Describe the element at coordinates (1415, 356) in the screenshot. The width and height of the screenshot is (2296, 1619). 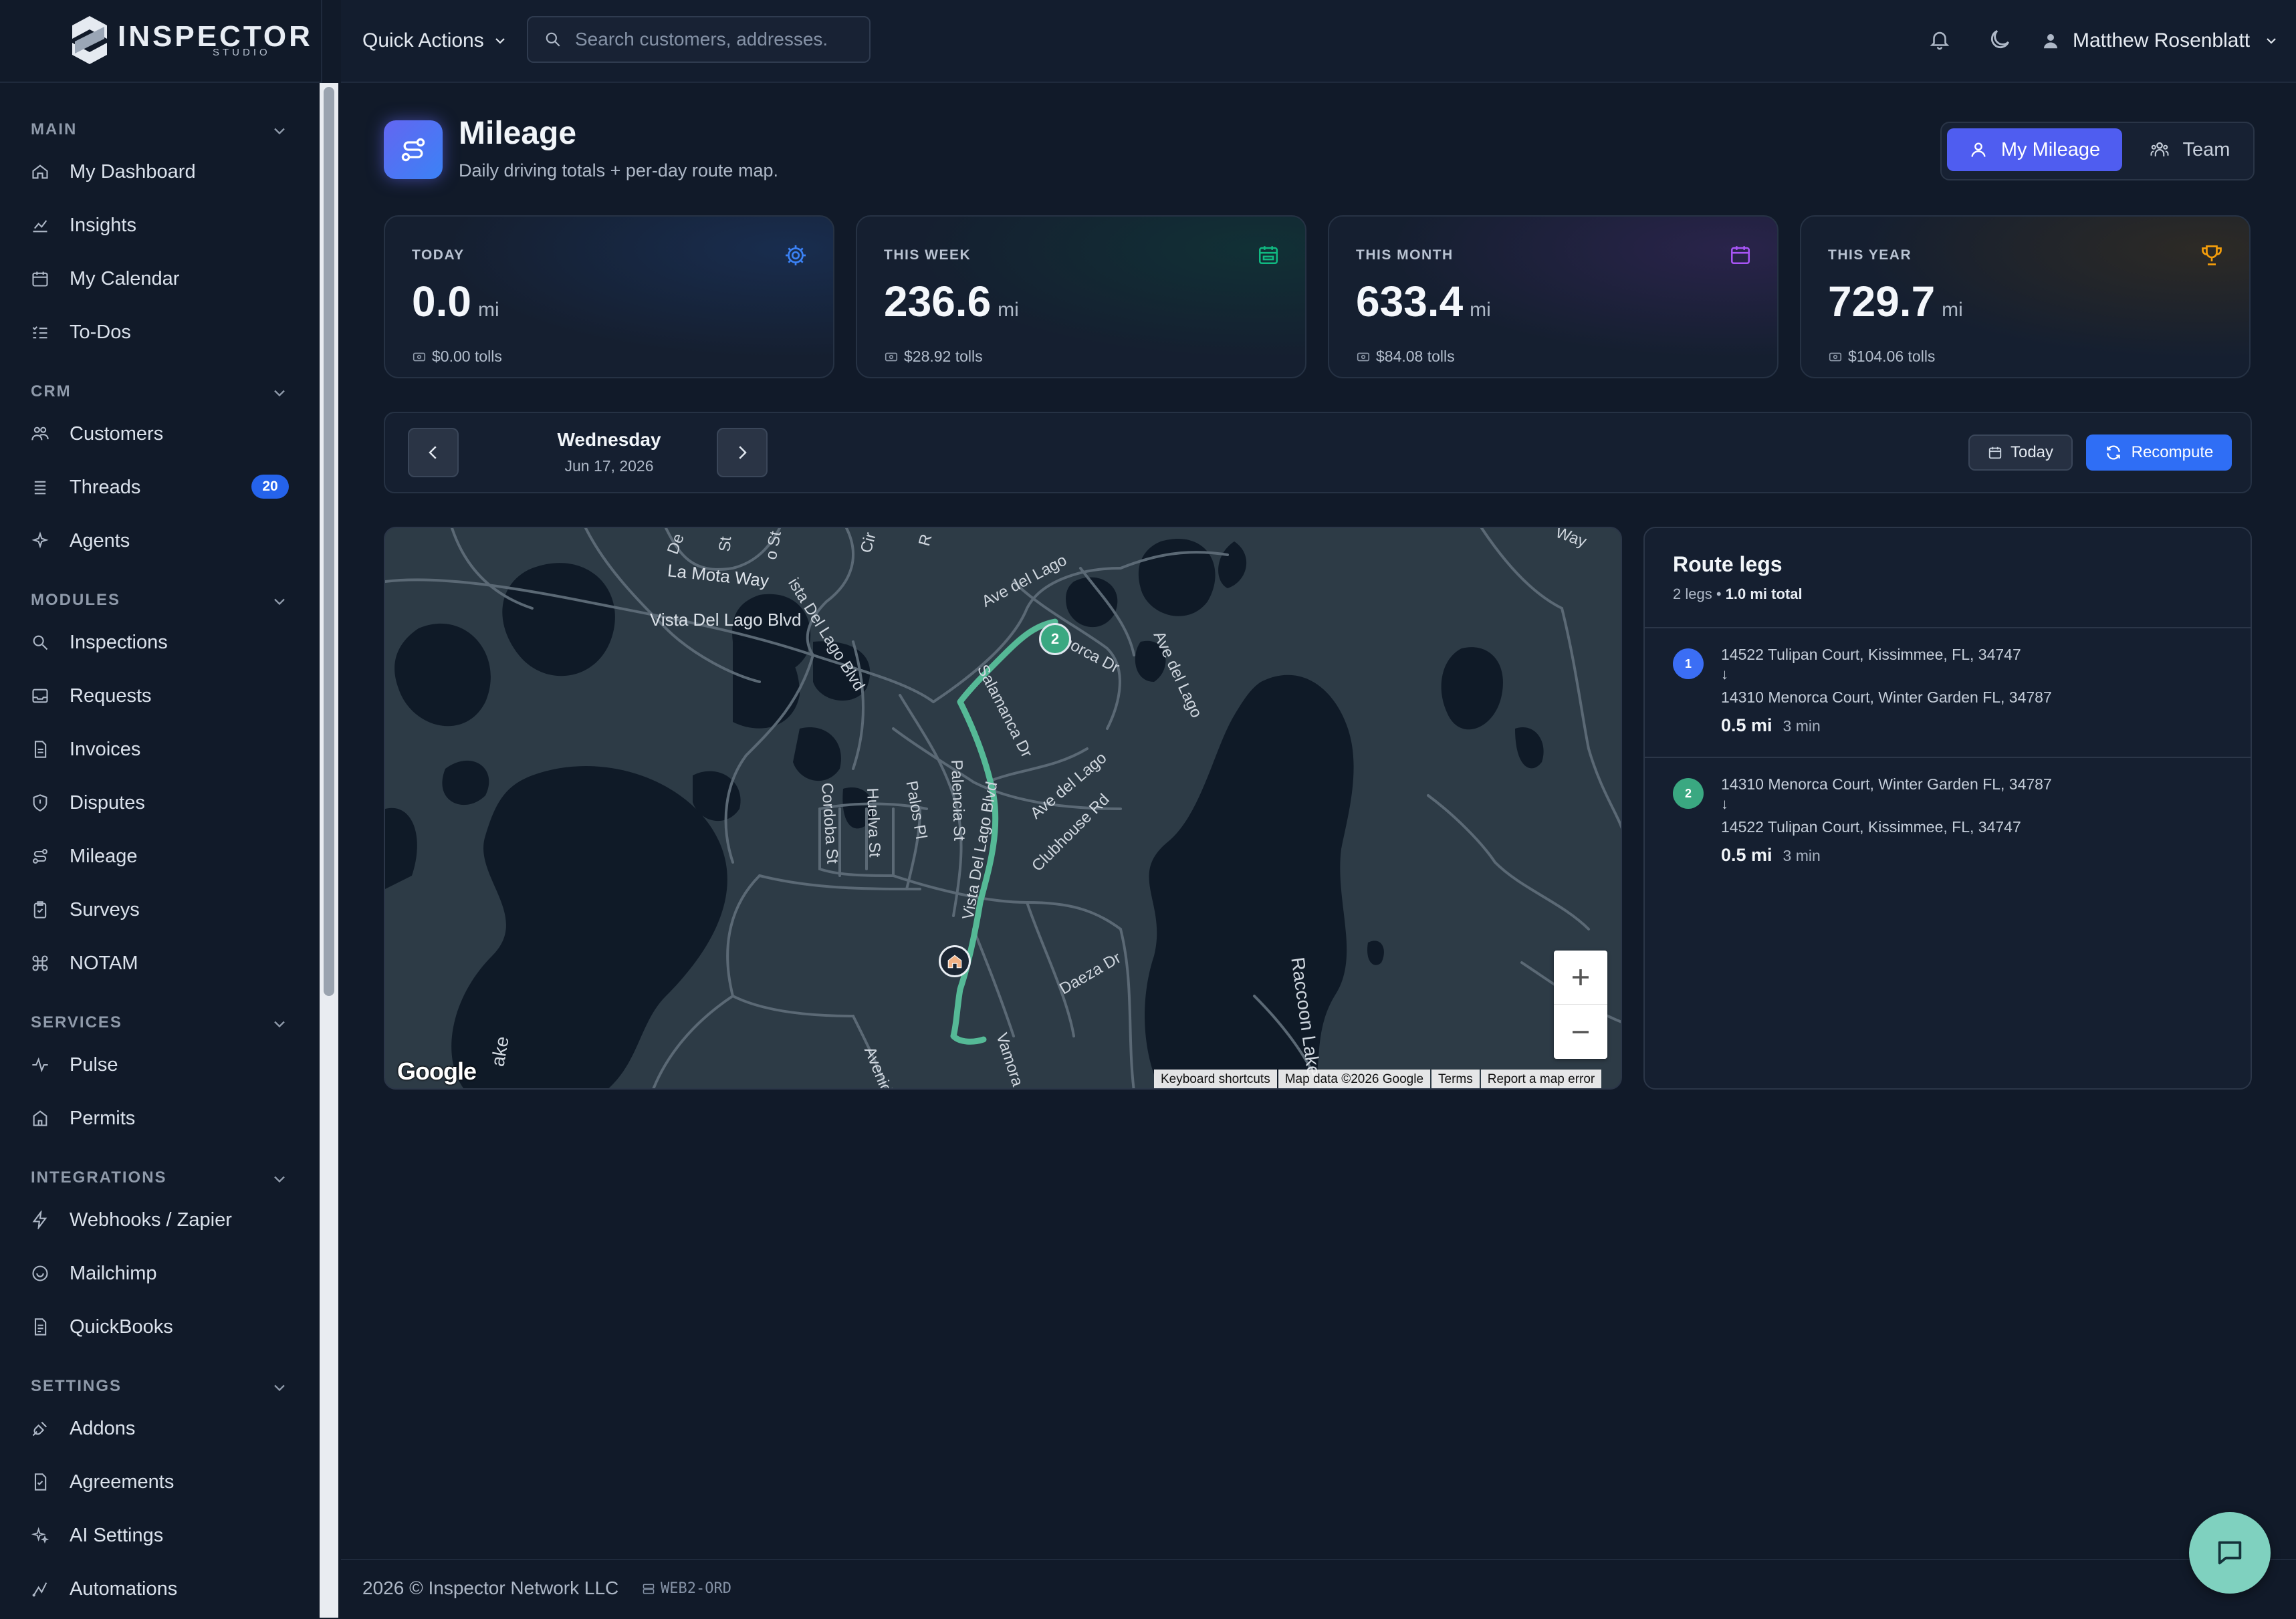
I see `stat-tolls-text: $84.08 tolls` at that location.